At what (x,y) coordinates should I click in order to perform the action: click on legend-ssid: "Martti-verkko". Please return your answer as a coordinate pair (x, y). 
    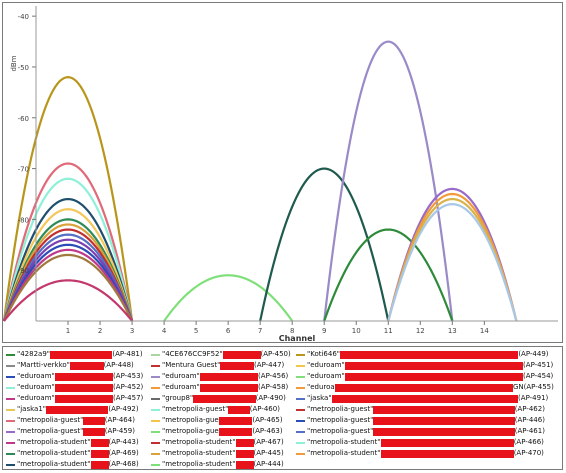
    Looking at the image, I should click on (43, 365).